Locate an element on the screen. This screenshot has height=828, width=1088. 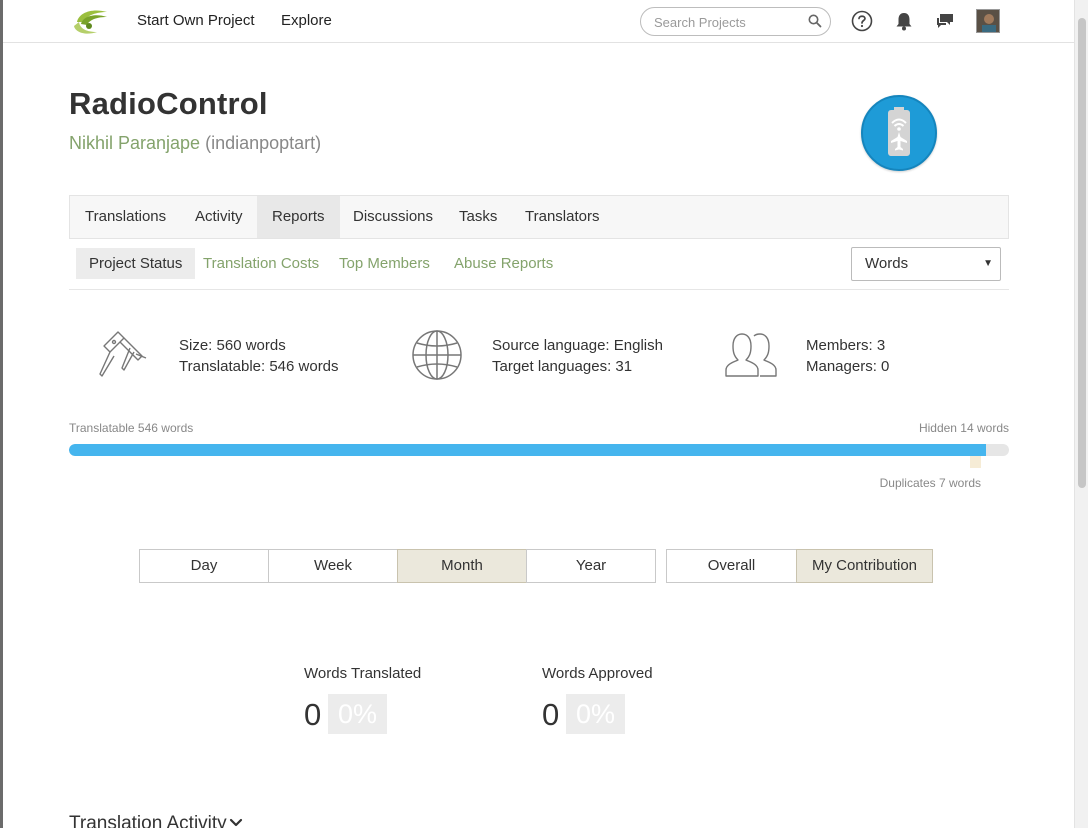
page-scrollbar is located at coordinates (1081, 414).